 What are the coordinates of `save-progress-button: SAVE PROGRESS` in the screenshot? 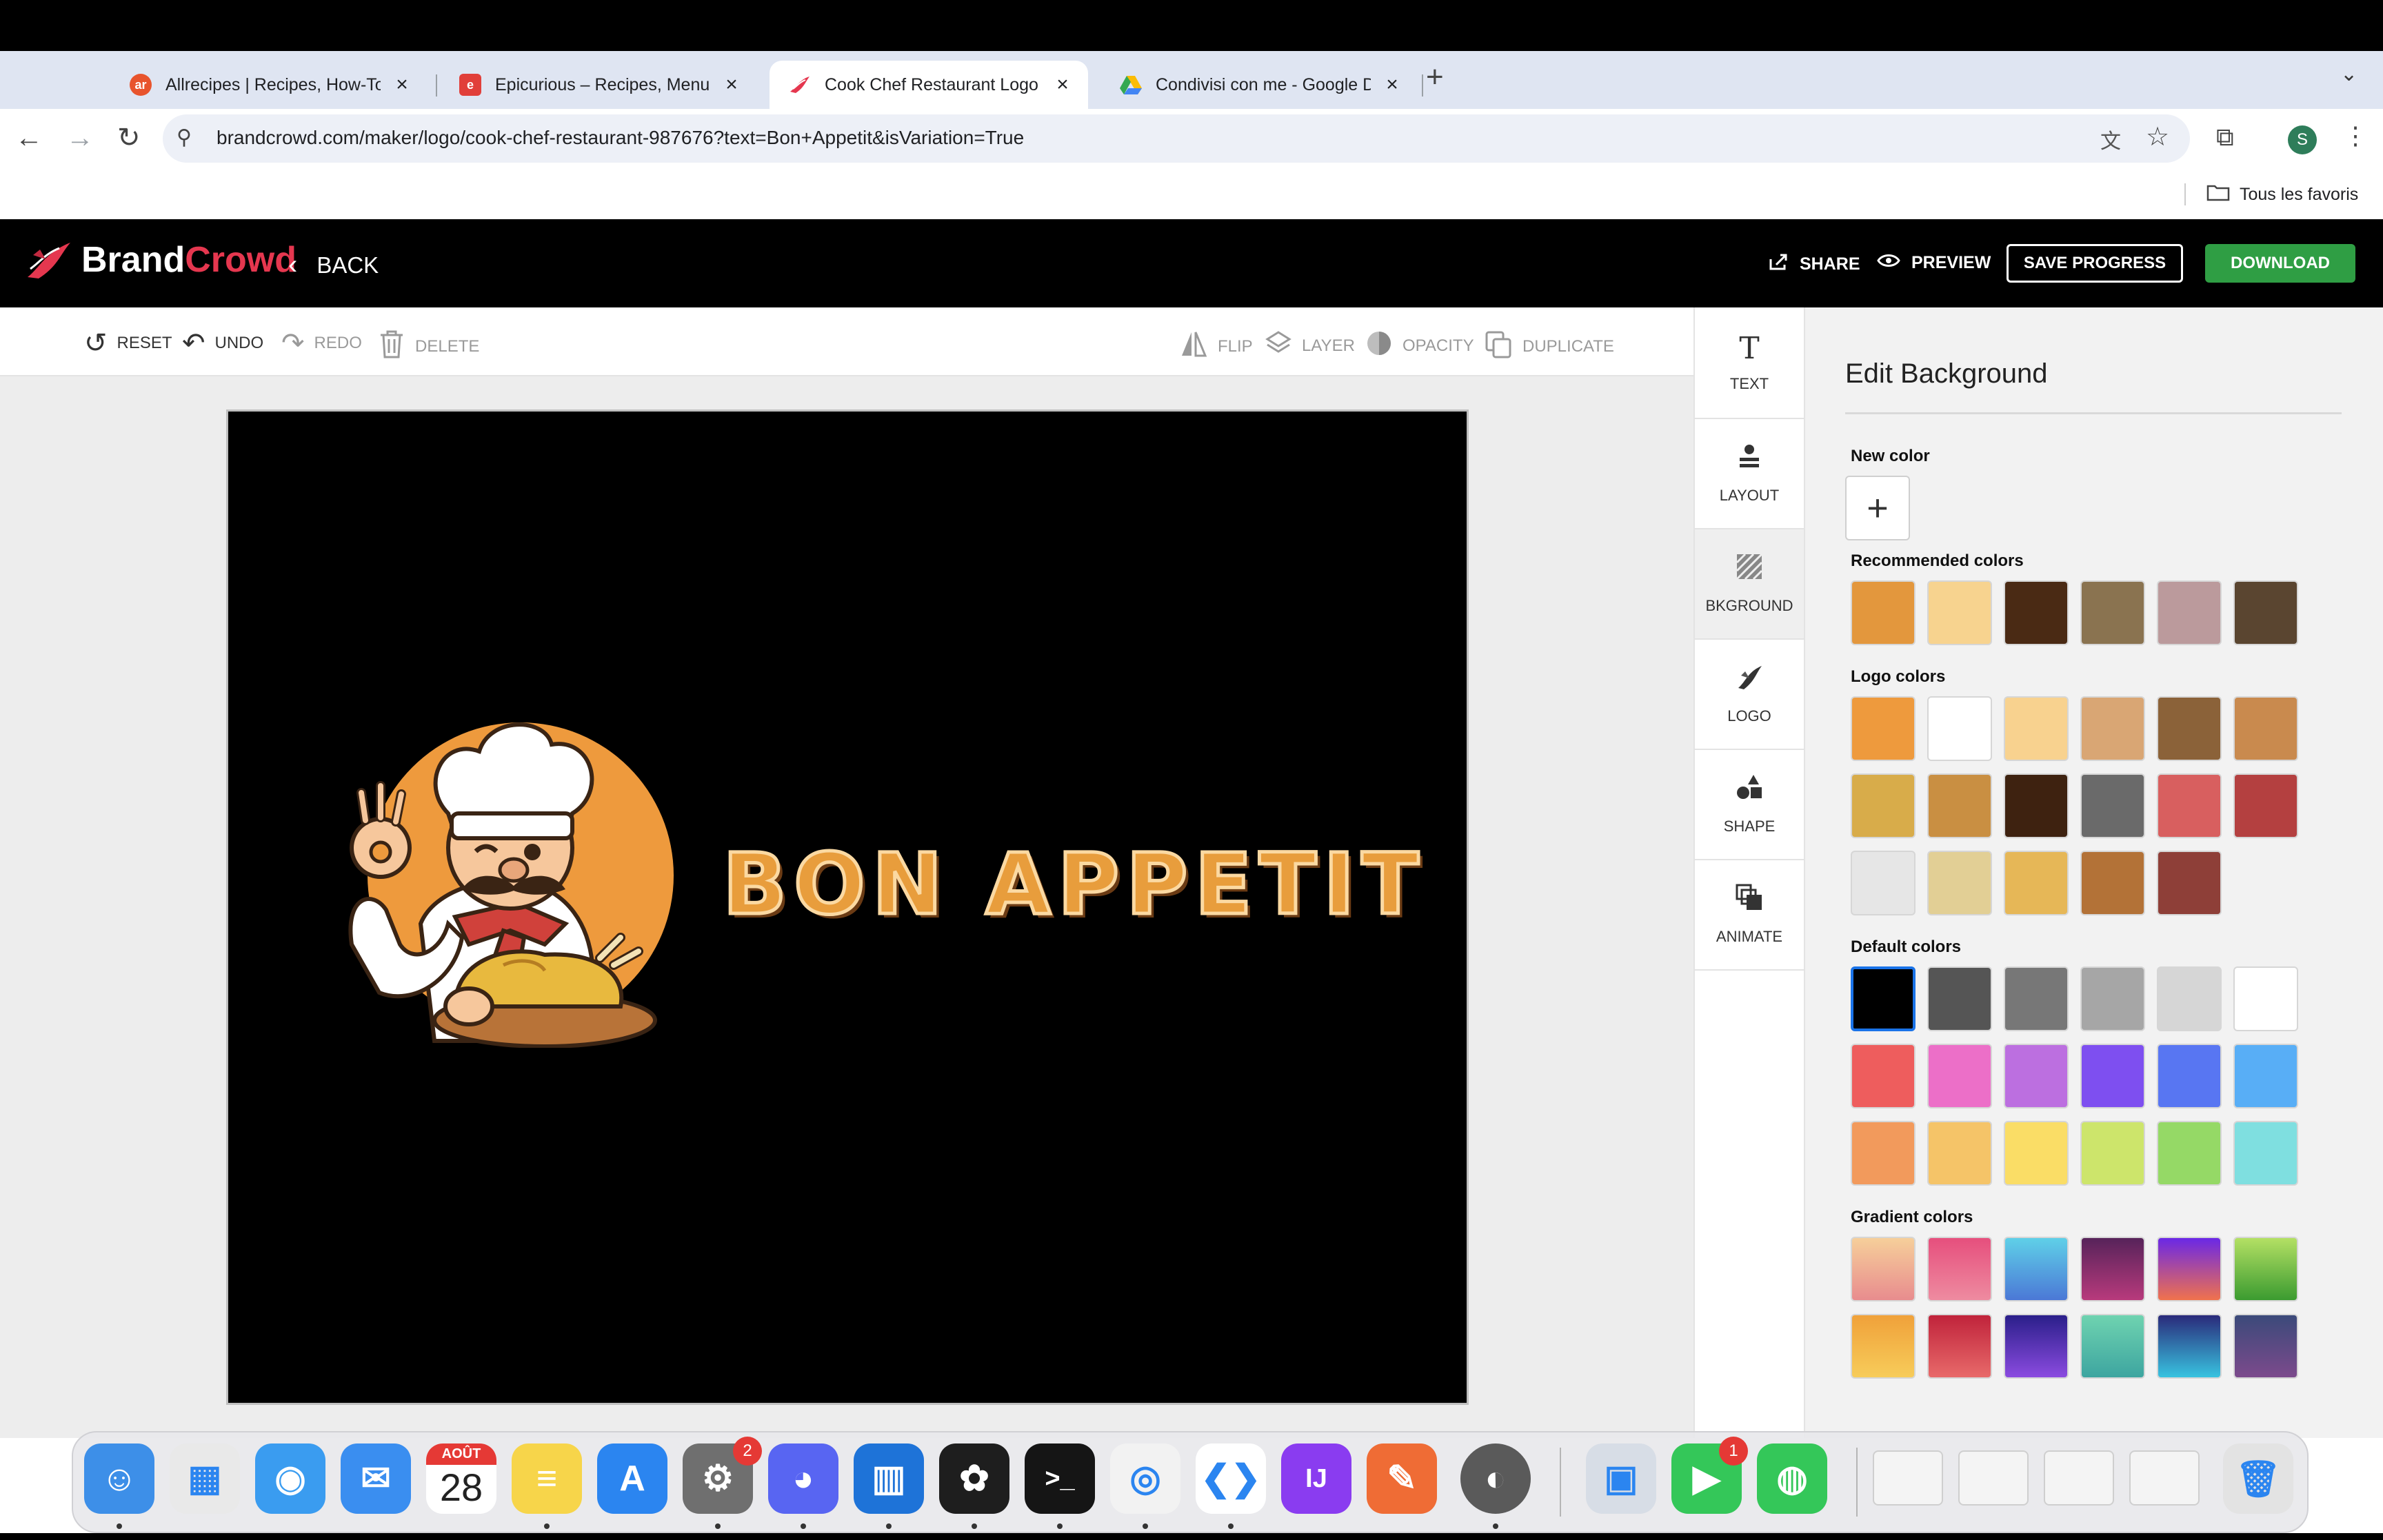 It's located at (2095, 264).